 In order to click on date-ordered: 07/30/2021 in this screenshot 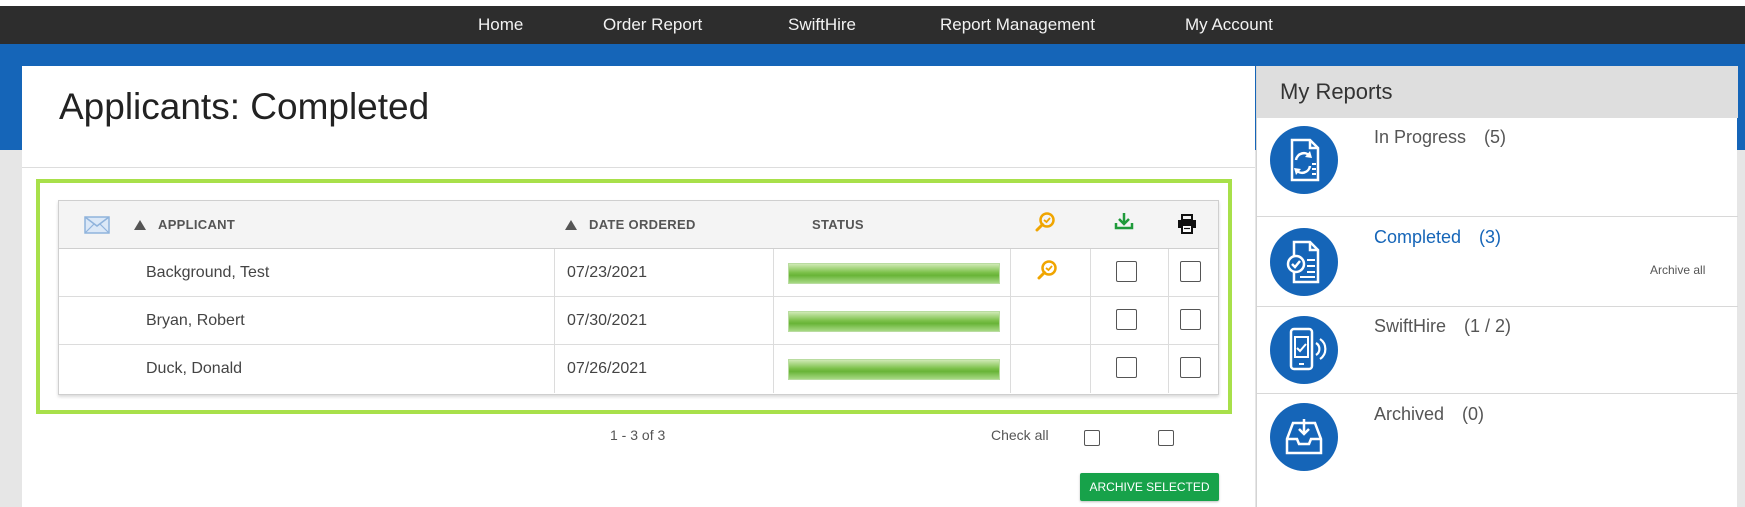, I will do `click(607, 320)`.